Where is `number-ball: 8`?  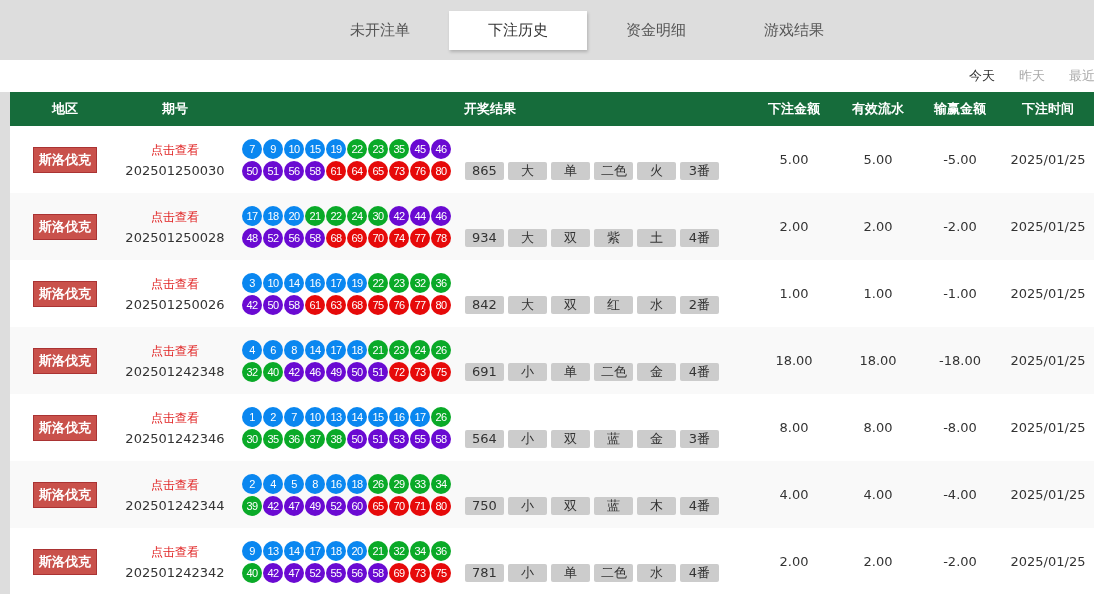
number-ball: 8 is located at coordinates (294, 349).